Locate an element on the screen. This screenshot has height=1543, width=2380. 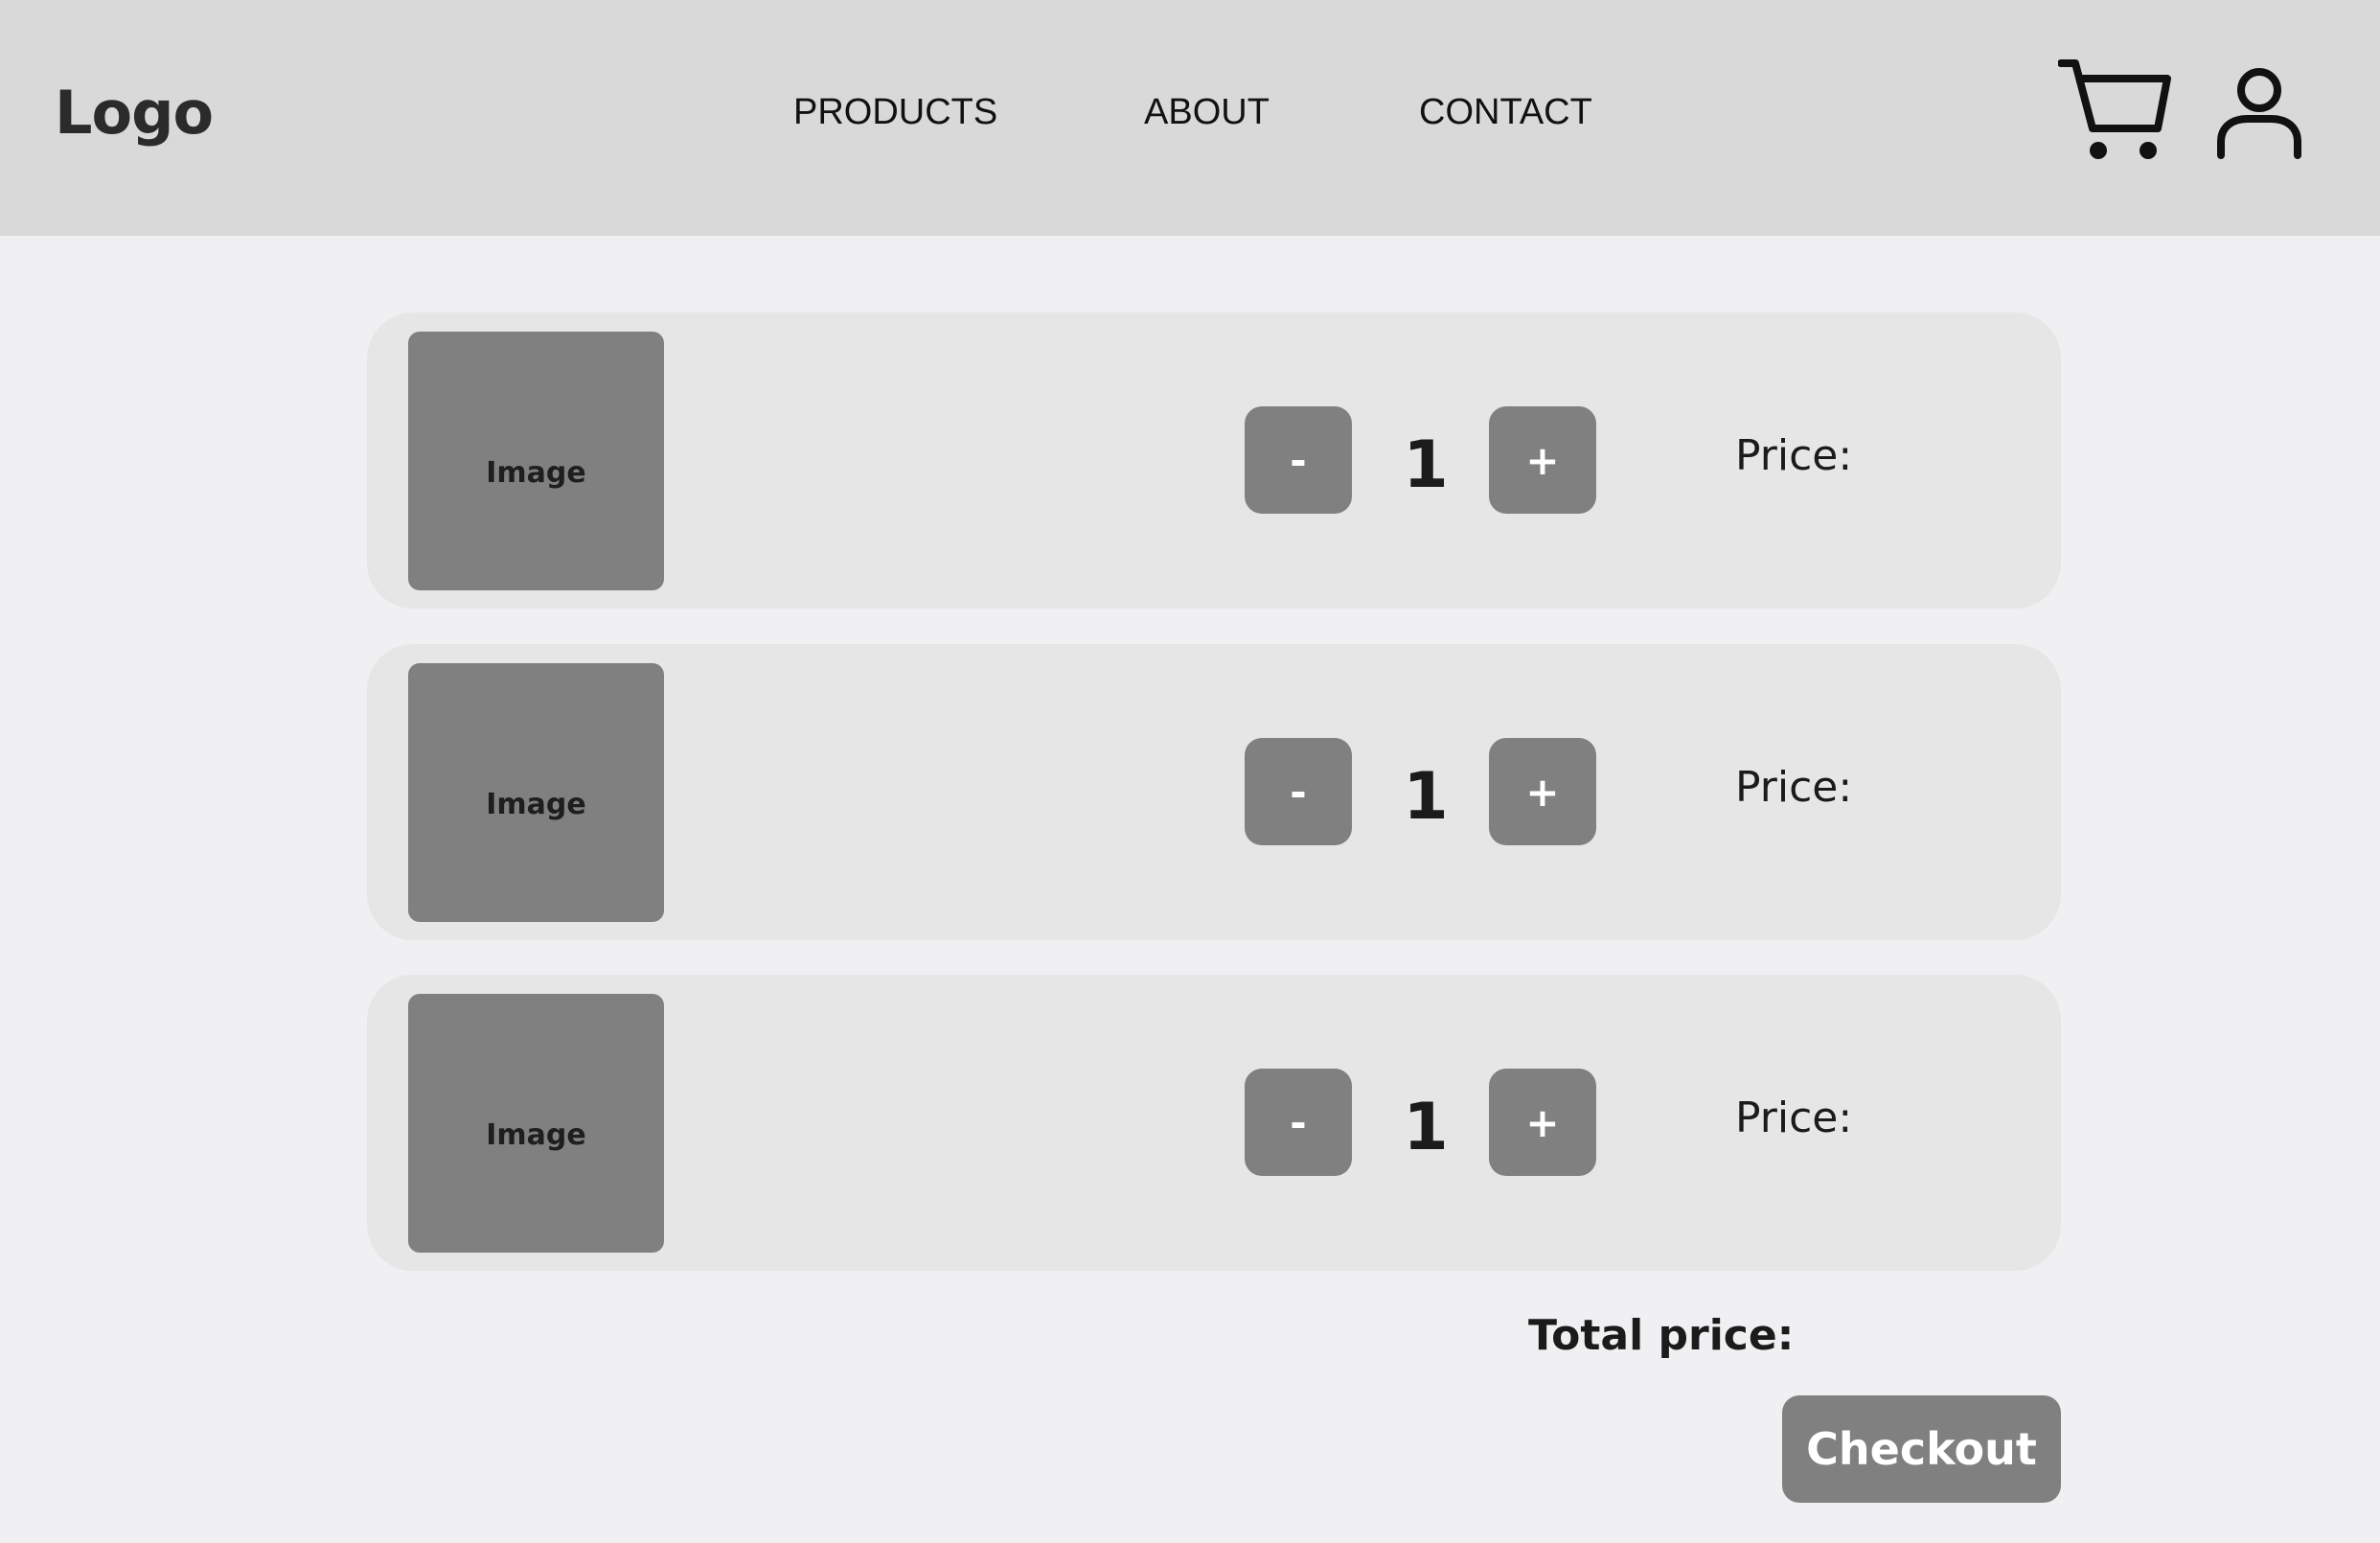
cart-icon is located at coordinates (2114, 109).